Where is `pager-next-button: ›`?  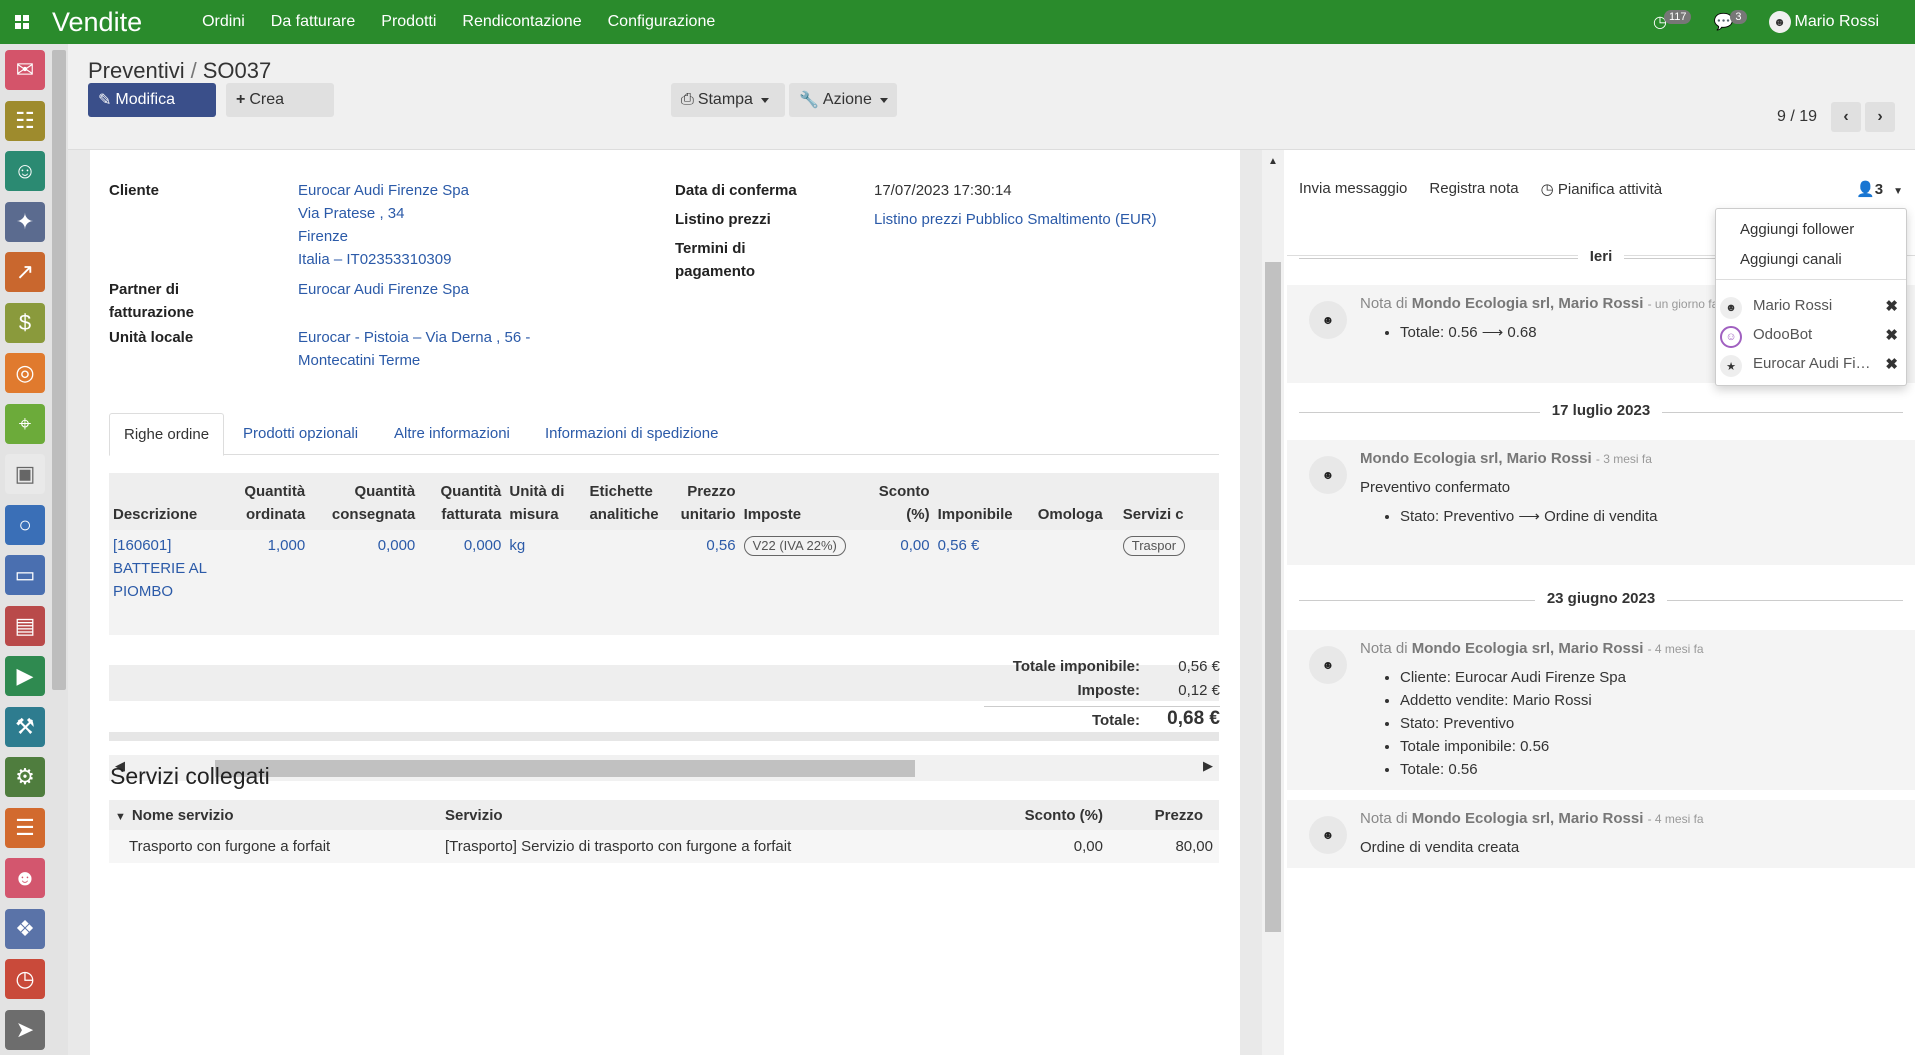 pager-next-button: › is located at coordinates (1880, 117).